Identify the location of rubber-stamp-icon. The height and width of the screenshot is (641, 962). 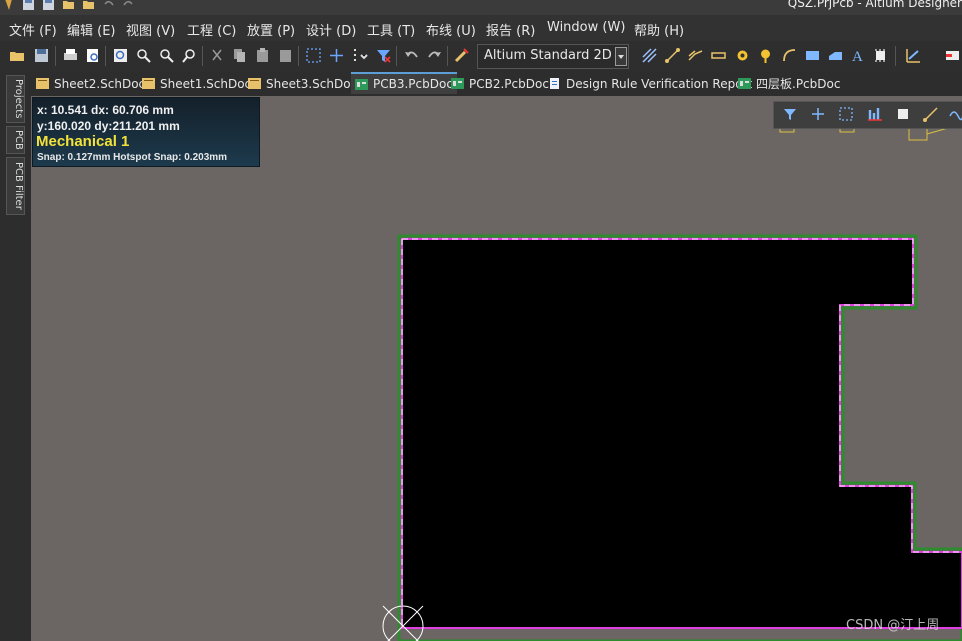
(285, 55).